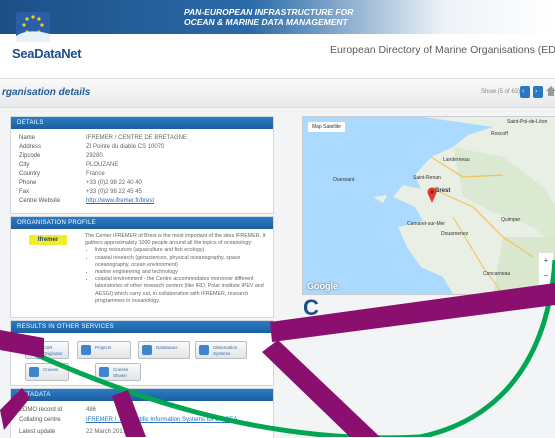 The width and height of the screenshot is (555, 438). I want to click on purple-bar-bottom, so click(321, 388).